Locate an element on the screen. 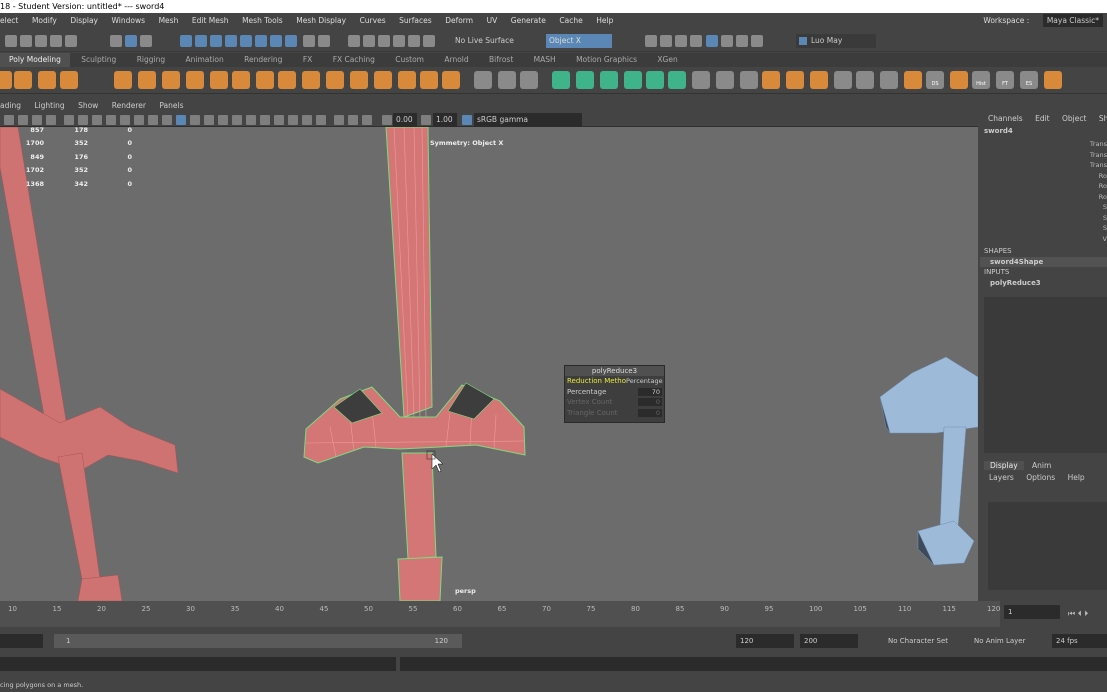  shelf-tab-motion-graphics: Motion Graphics is located at coordinates (606, 60).